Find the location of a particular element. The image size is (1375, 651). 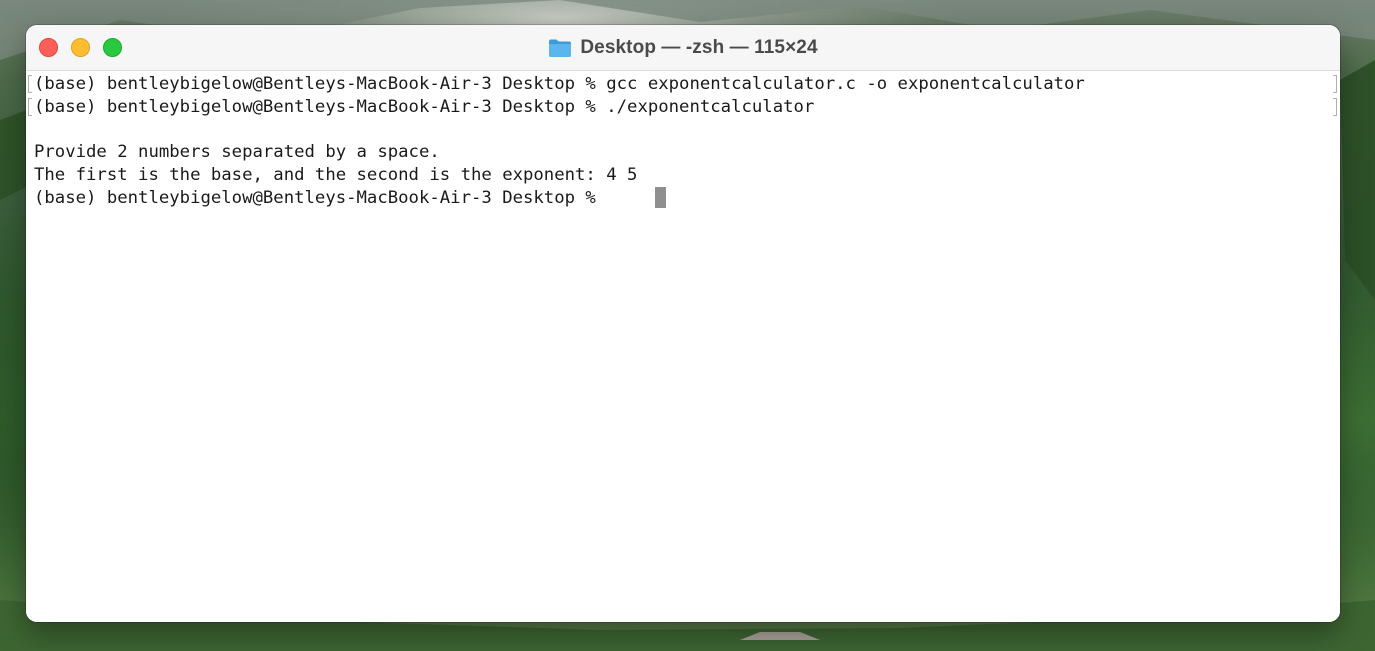

window-title-text: Desktop — -zsh — 115×24 is located at coordinates (699, 47).